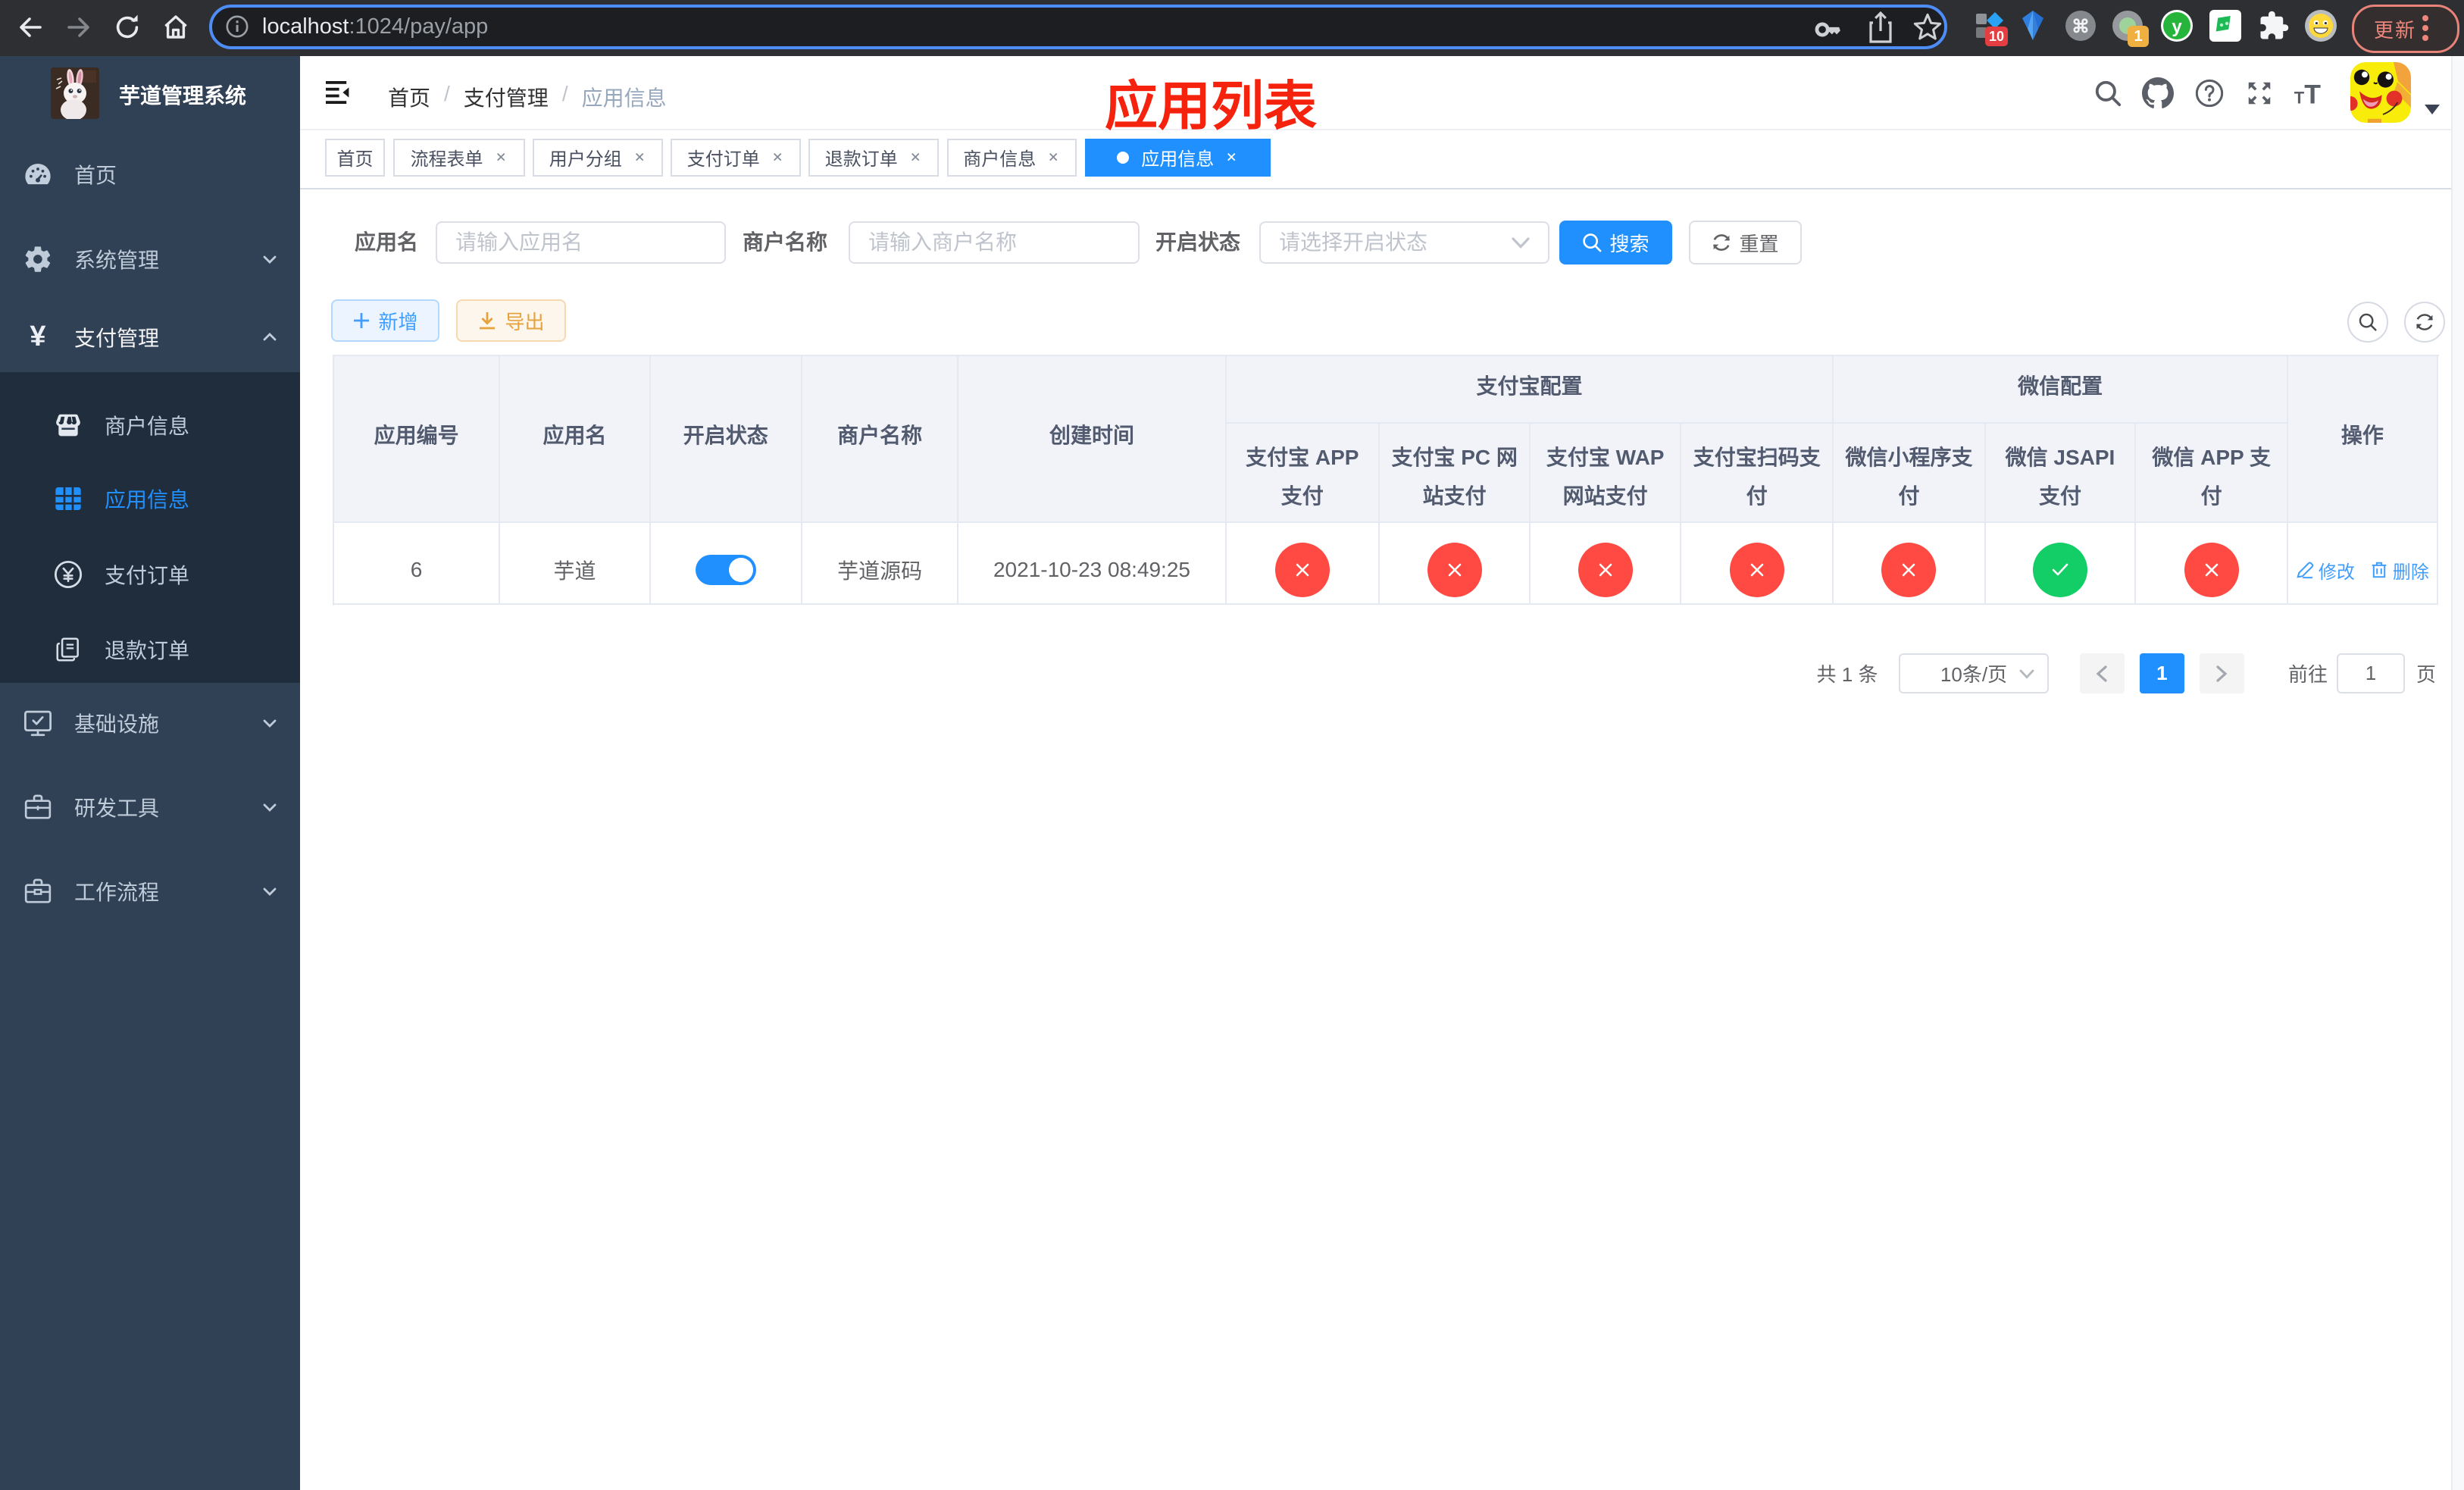 Image resolution: width=2464 pixels, height=1490 pixels. What do you see at coordinates (2177, 27) in the screenshot?
I see `svg-text: y` at bounding box center [2177, 27].